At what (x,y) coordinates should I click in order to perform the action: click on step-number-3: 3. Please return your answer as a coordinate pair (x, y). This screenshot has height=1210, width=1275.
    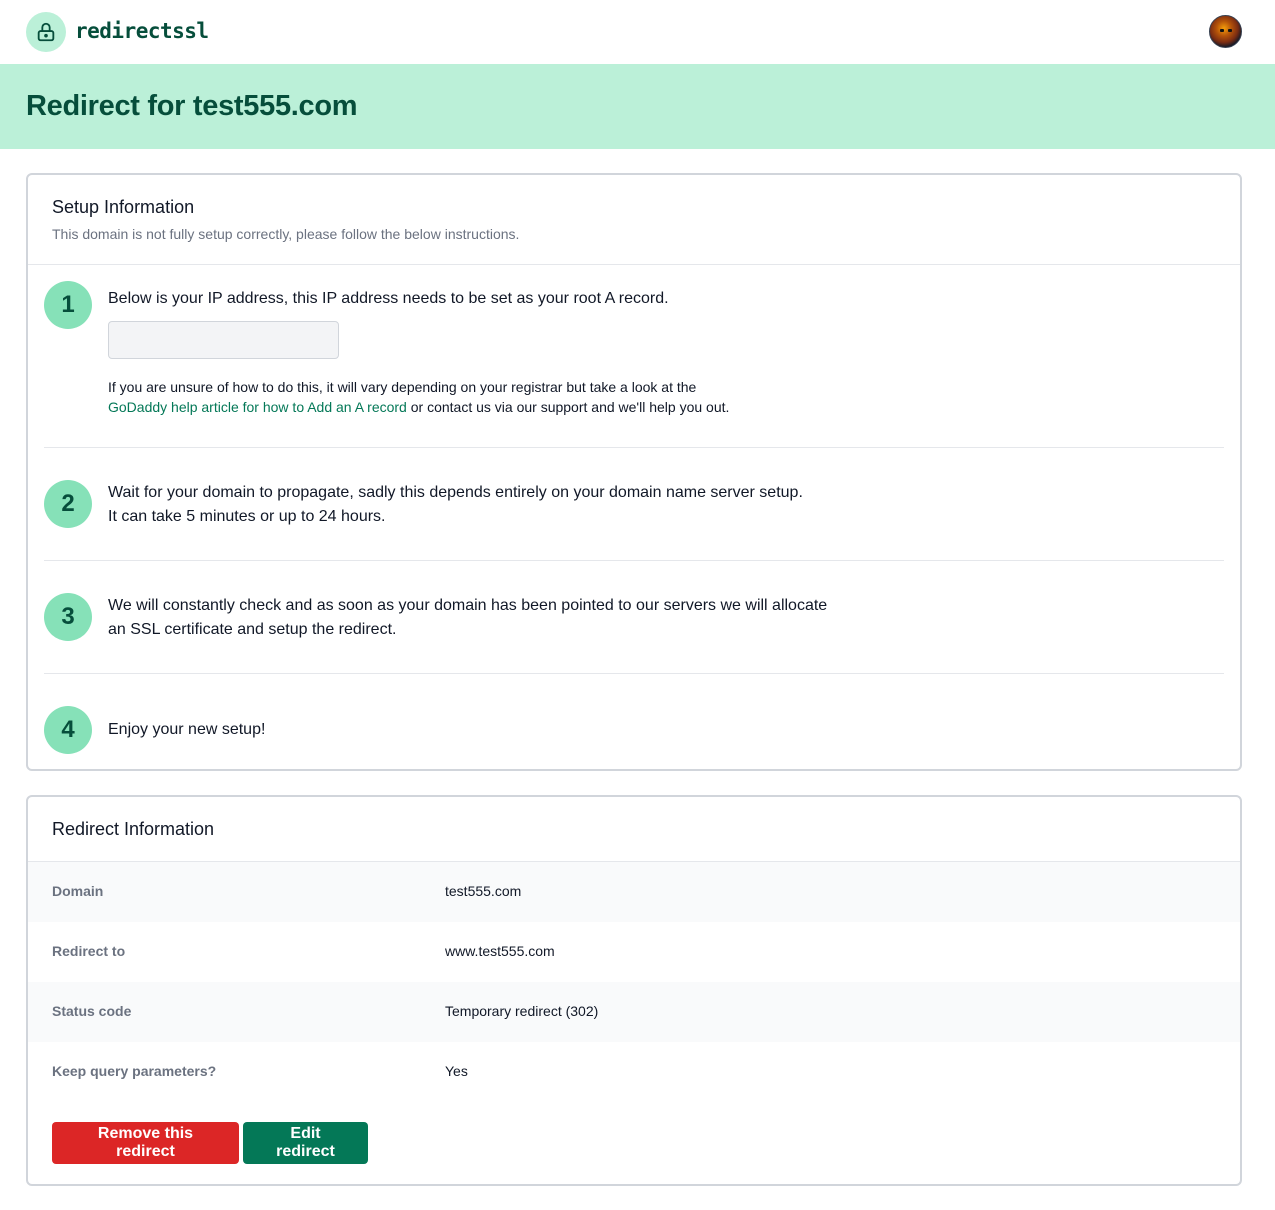
    Looking at the image, I should click on (68, 617).